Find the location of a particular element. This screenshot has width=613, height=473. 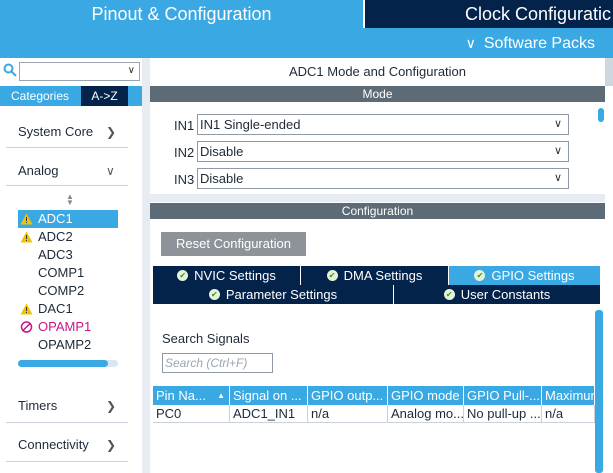

mode-row-label: IN3 is located at coordinates (184, 179).